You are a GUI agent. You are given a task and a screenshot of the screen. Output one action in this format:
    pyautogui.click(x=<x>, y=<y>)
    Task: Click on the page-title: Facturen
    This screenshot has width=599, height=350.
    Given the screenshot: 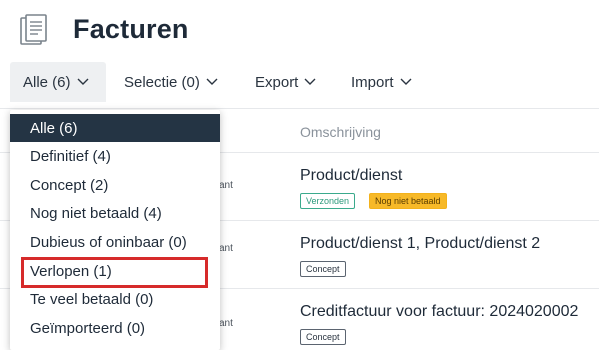 What is the action you would take?
    pyautogui.click(x=131, y=29)
    